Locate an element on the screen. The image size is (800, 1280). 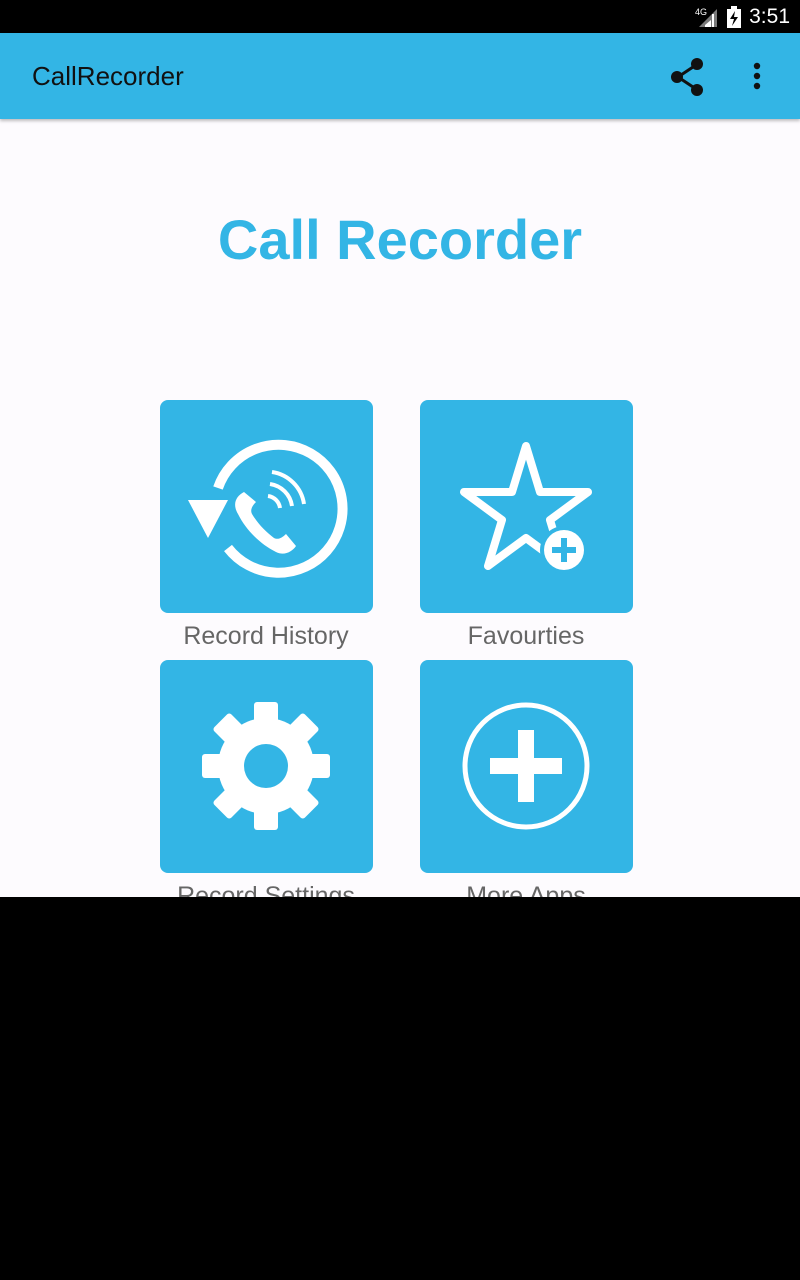
plus-circle-icon is located at coordinates (526, 766).